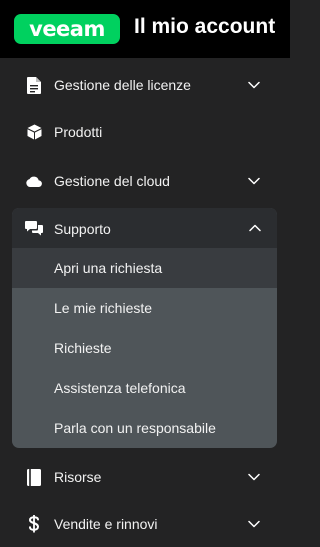  What do you see at coordinates (144, 348) in the screenshot?
I see `support-item-requests: Richieste` at bounding box center [144, 348].